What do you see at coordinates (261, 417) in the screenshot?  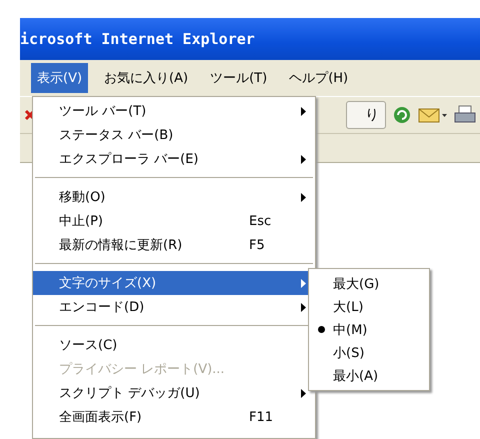 I see `shortcut-label: F11` at bounding box center [261, 417].